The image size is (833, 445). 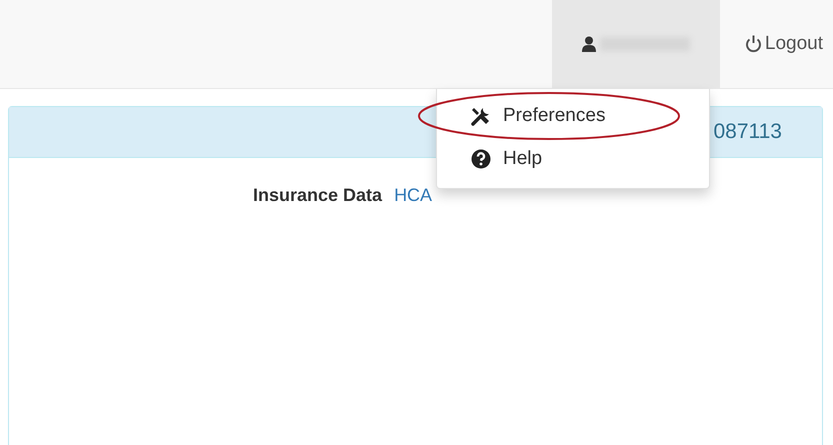 I want to click on menu-item: Preferences, so click(x=573, y=116).